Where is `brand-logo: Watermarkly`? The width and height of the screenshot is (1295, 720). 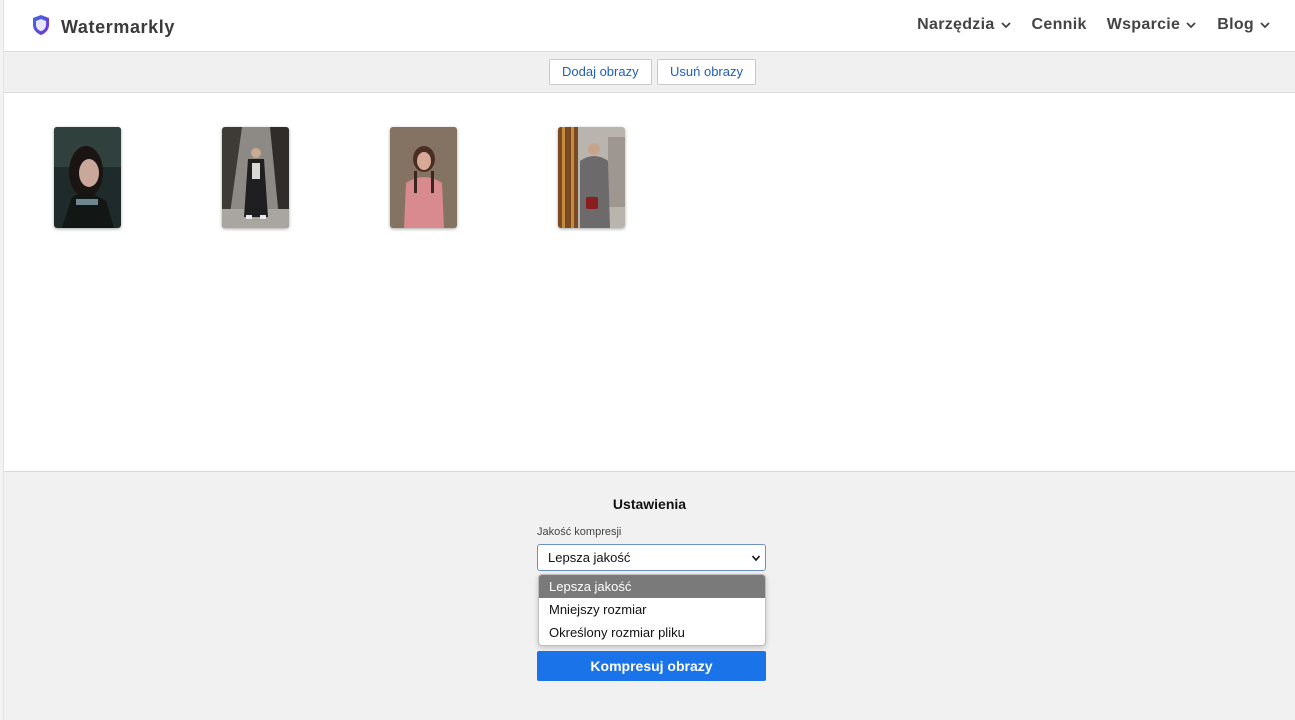 brand-logo: Watermarkly is located at coordinates (103, 27).